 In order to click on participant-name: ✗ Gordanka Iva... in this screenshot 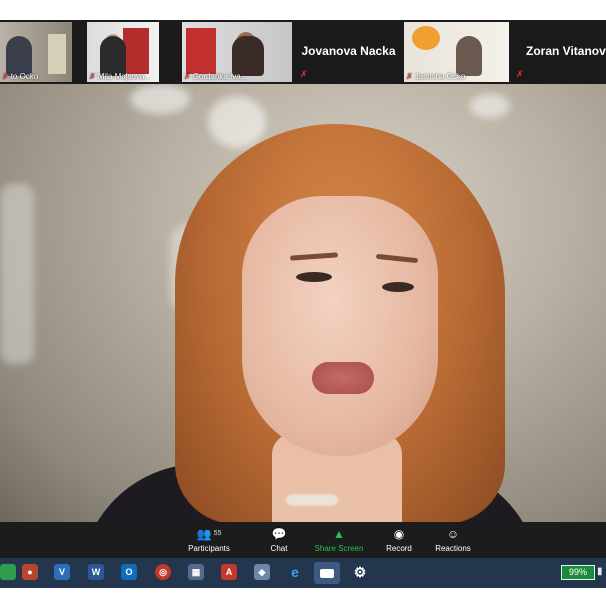, I will do `click(216, 76)`.